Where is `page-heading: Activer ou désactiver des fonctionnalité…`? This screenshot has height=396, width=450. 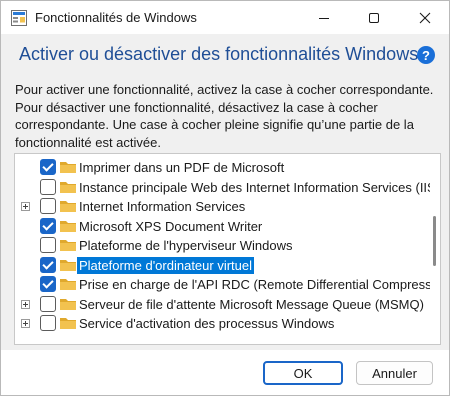
page-heading: Activer ou désactiver des fonctionnalité… is located at coordinates (219, 54).